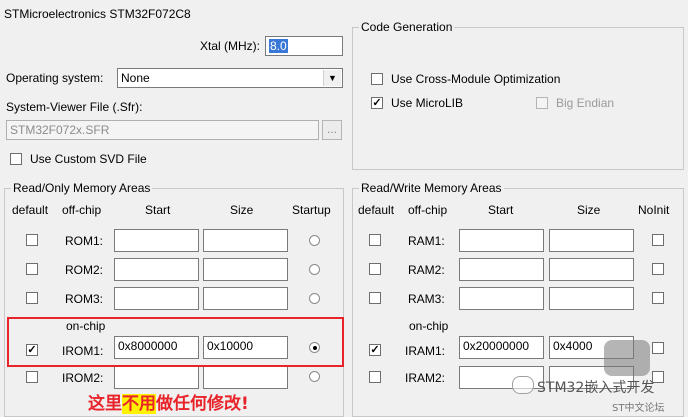 The width and height of the screenshot is (688, 417). What do you see at coordinates (501, 210) in the screenshot?
I see `rw-header-start: Start` at bounding box center [501, 210].